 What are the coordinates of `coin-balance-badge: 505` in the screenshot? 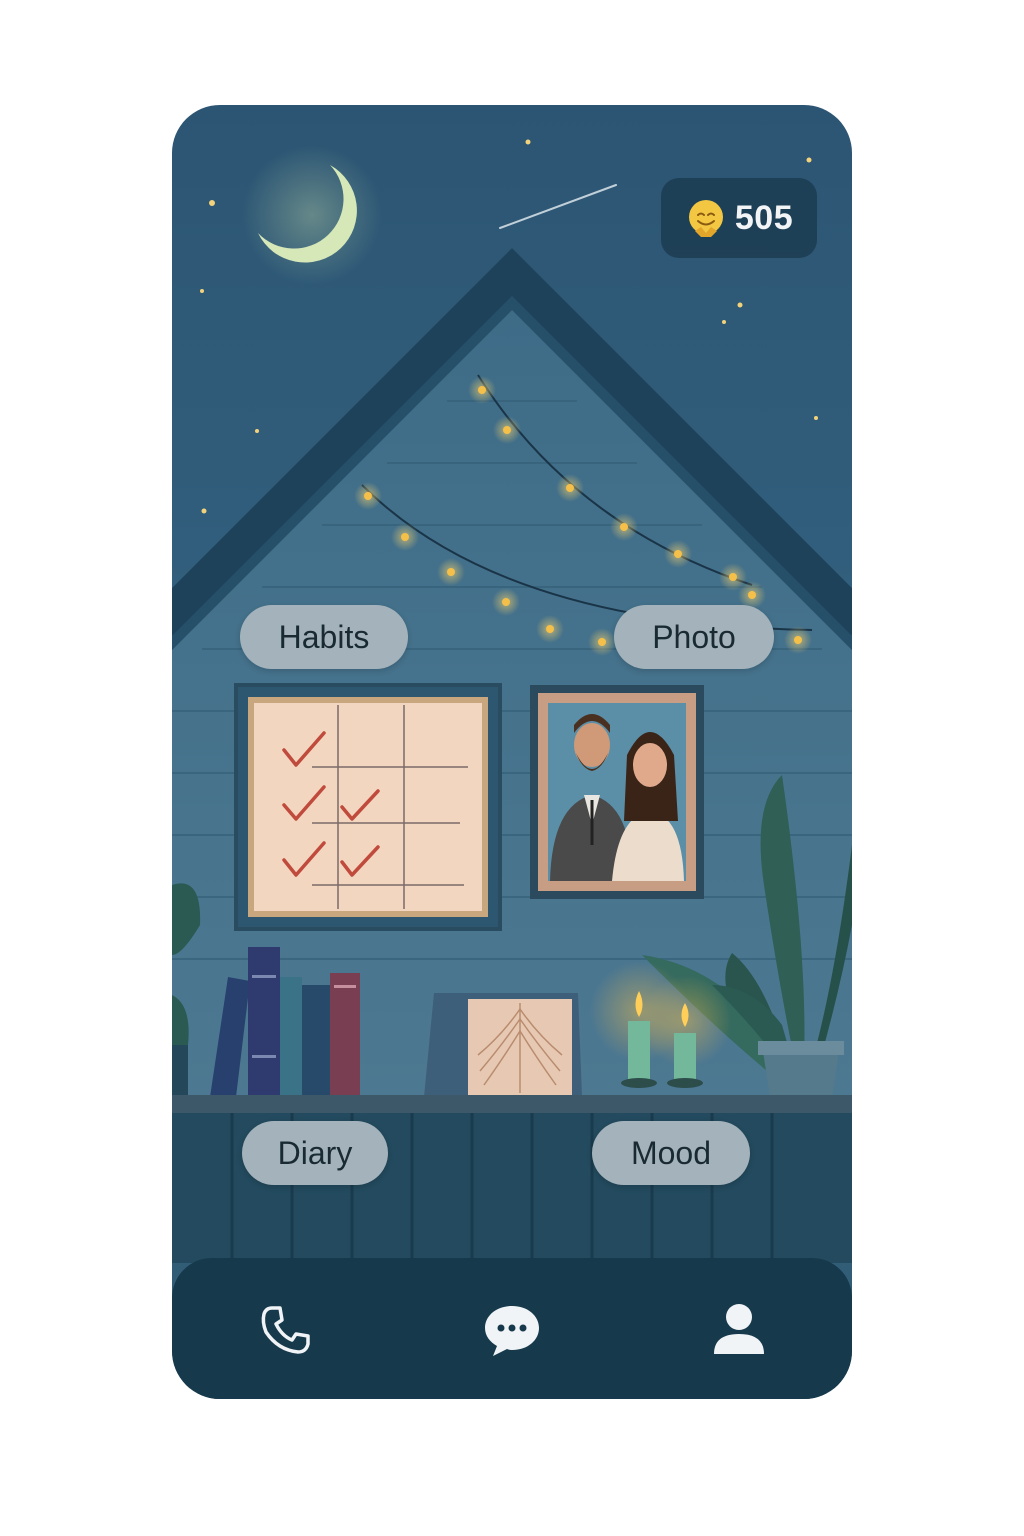 It's located at (739, 218).